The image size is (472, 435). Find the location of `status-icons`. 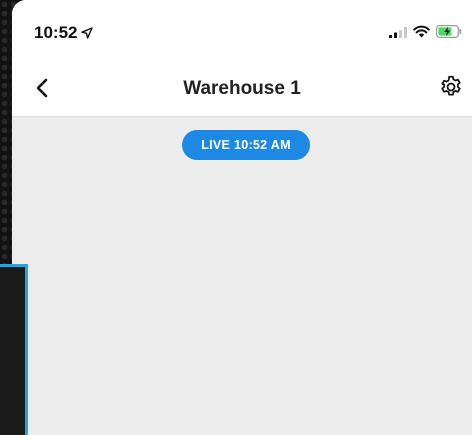

status-icons is located at coordinates (425, 31).